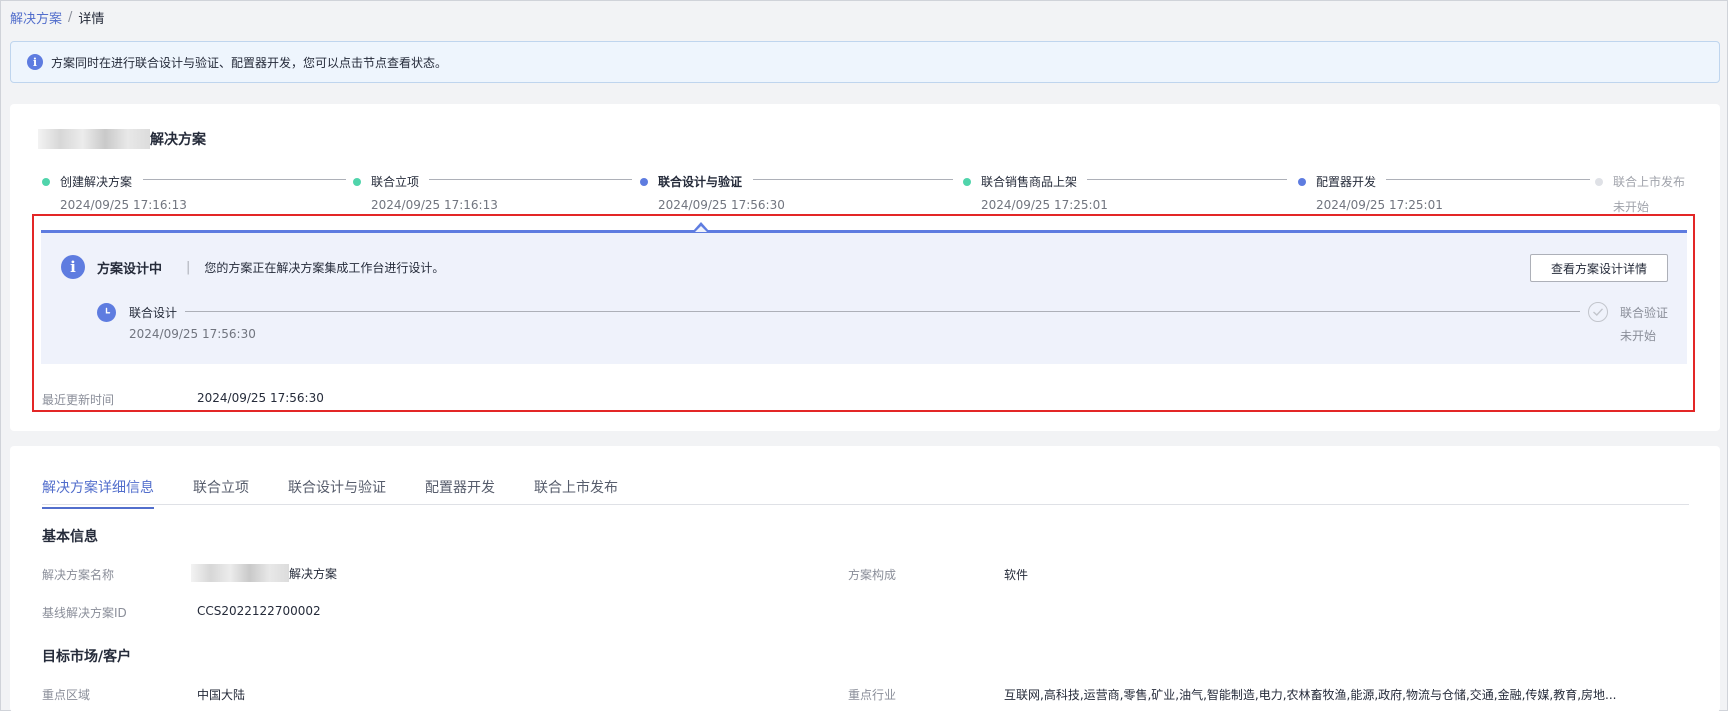 The width and height of the screenshot is (1728, 711). What do you see at coordinates (1016, 575) in the screenshot?
I see `field-value-composition: 软件` at bounding box center [1016, 575].